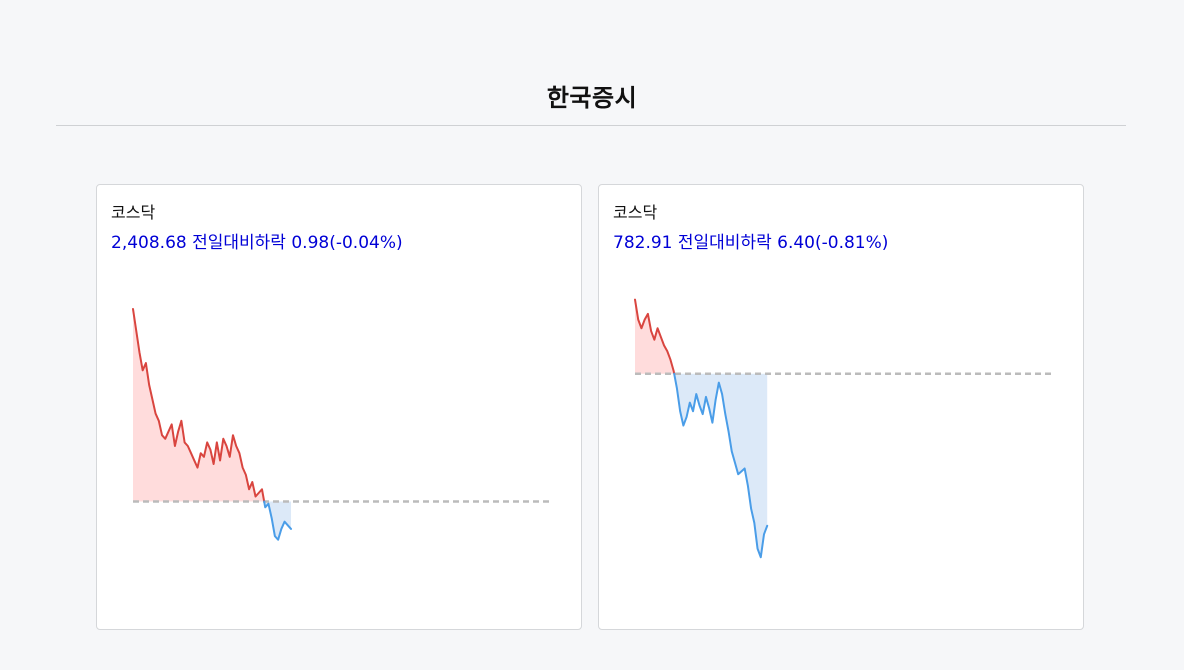  Describe the element at coordinates (592, 98) in the screenshot. I see `page-title: 한국증시` at that location.